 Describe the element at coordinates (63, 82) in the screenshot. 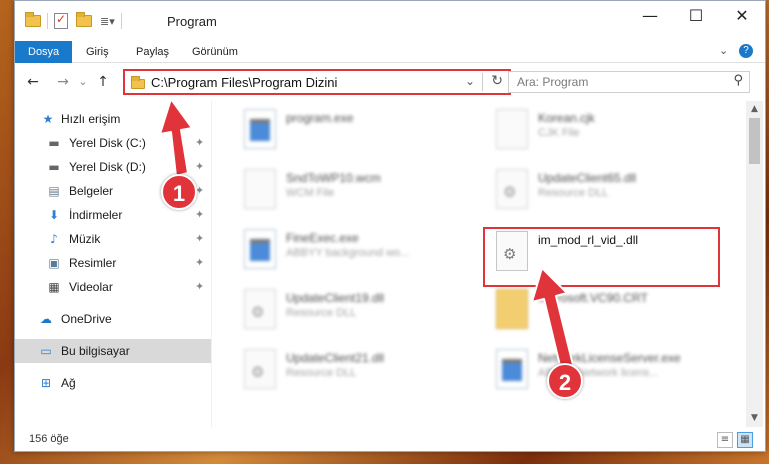

I see `forward-button: →` at that location.